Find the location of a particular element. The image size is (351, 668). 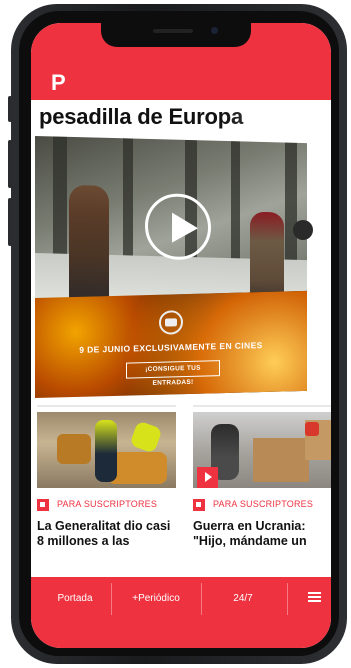

nav-24-7: 24/7 is located at coordinates (243, 598).